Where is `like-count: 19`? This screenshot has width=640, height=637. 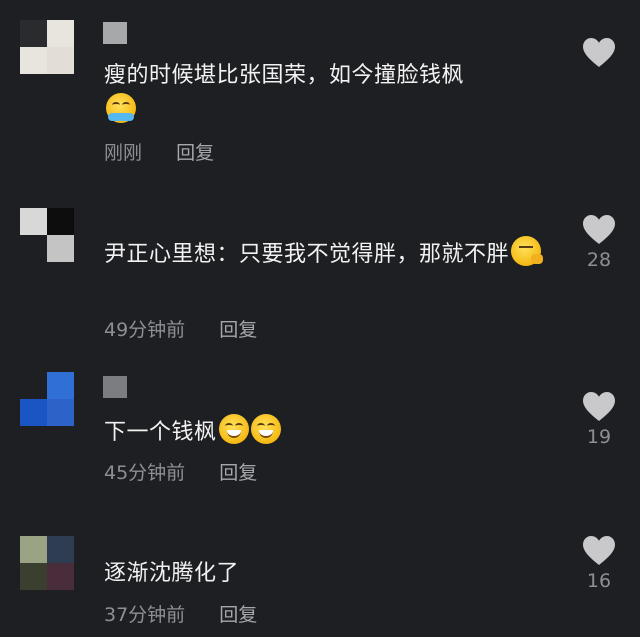
like-count: 19 is located at coordinates (599, 437).